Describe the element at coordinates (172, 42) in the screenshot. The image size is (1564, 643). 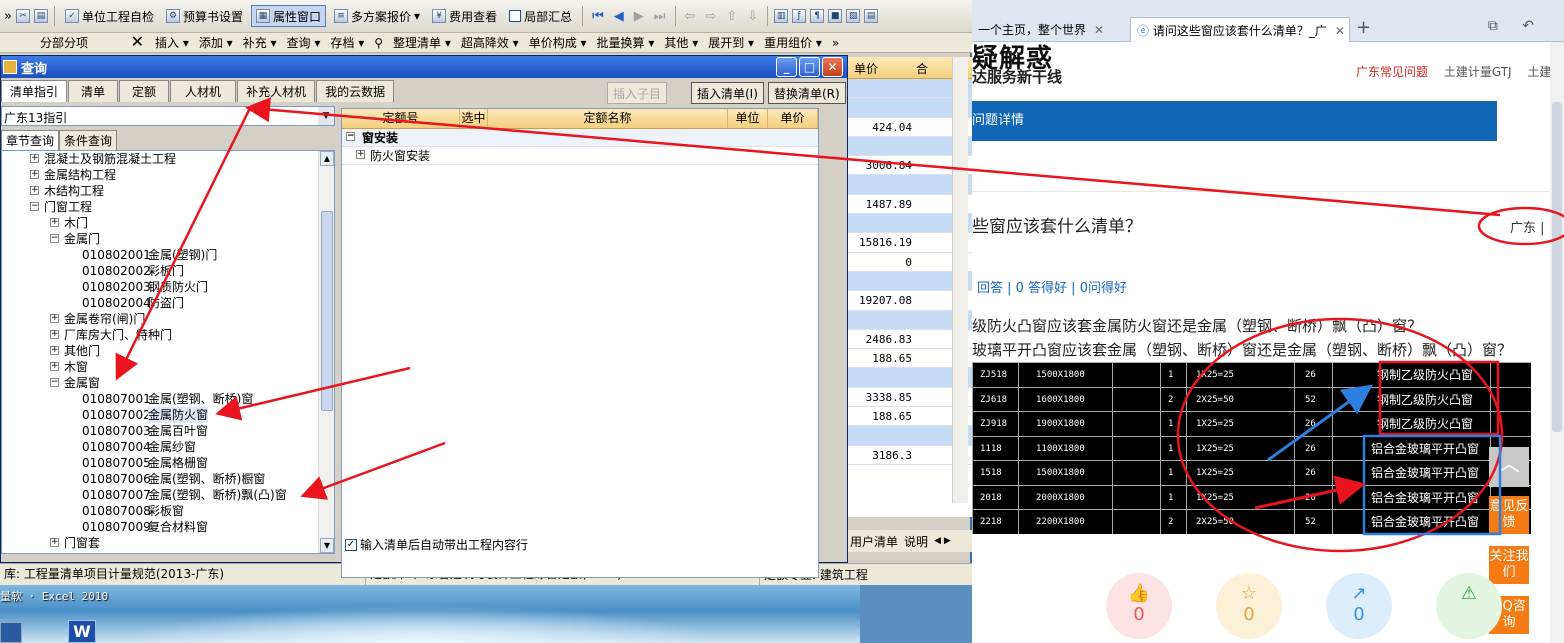
I see `insert-menu: 插入 ▾` at that location.